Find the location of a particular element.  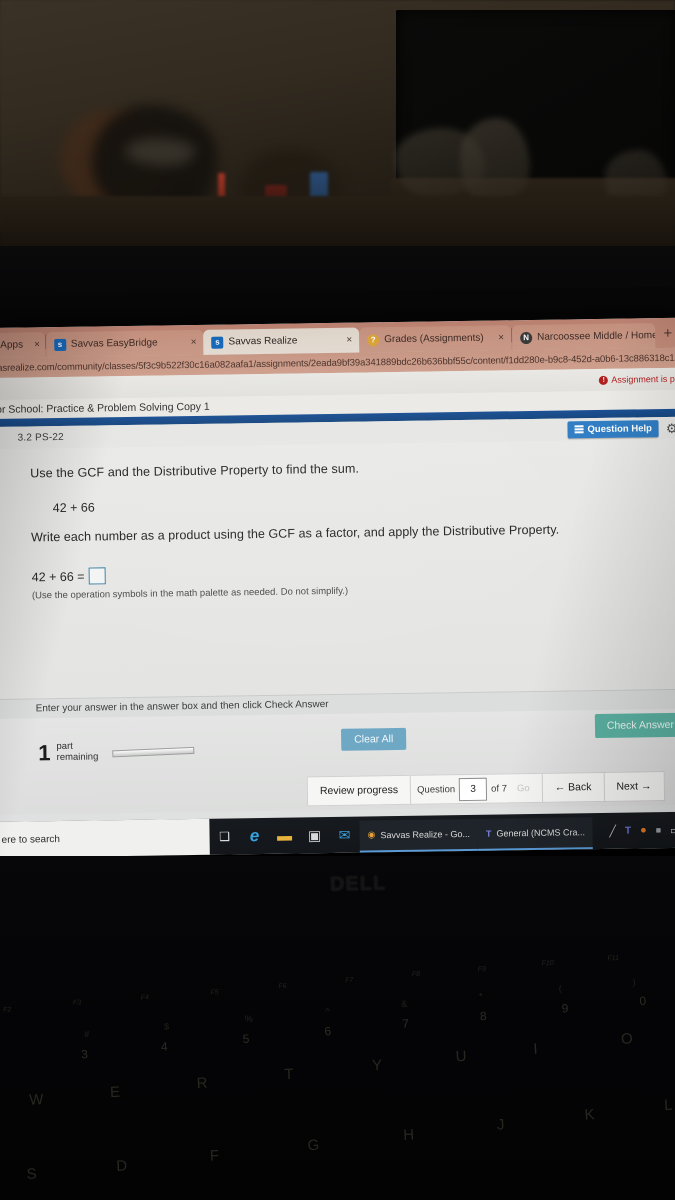

key-e: E is located at coordinates (115, 1092).